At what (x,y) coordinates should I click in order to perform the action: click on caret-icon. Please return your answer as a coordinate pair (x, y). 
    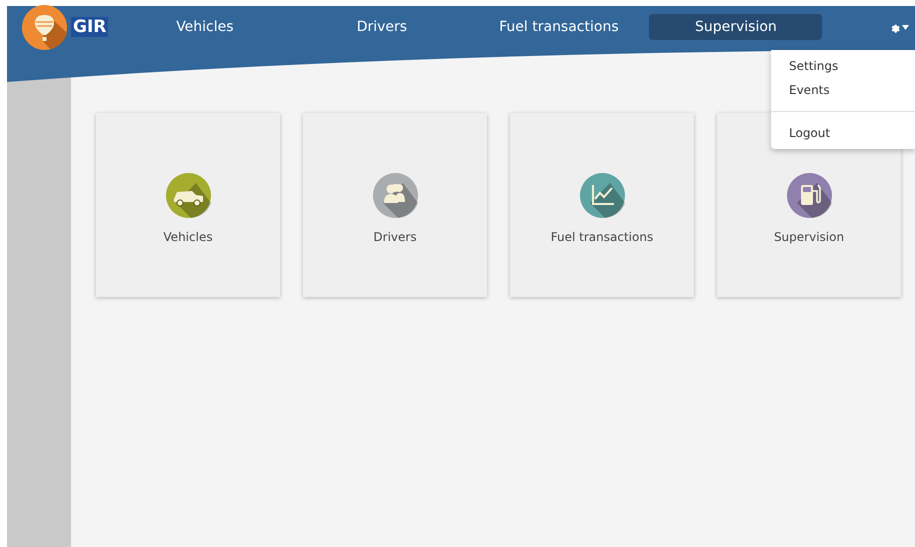
    Looking at the image, I should click on (905, 27).